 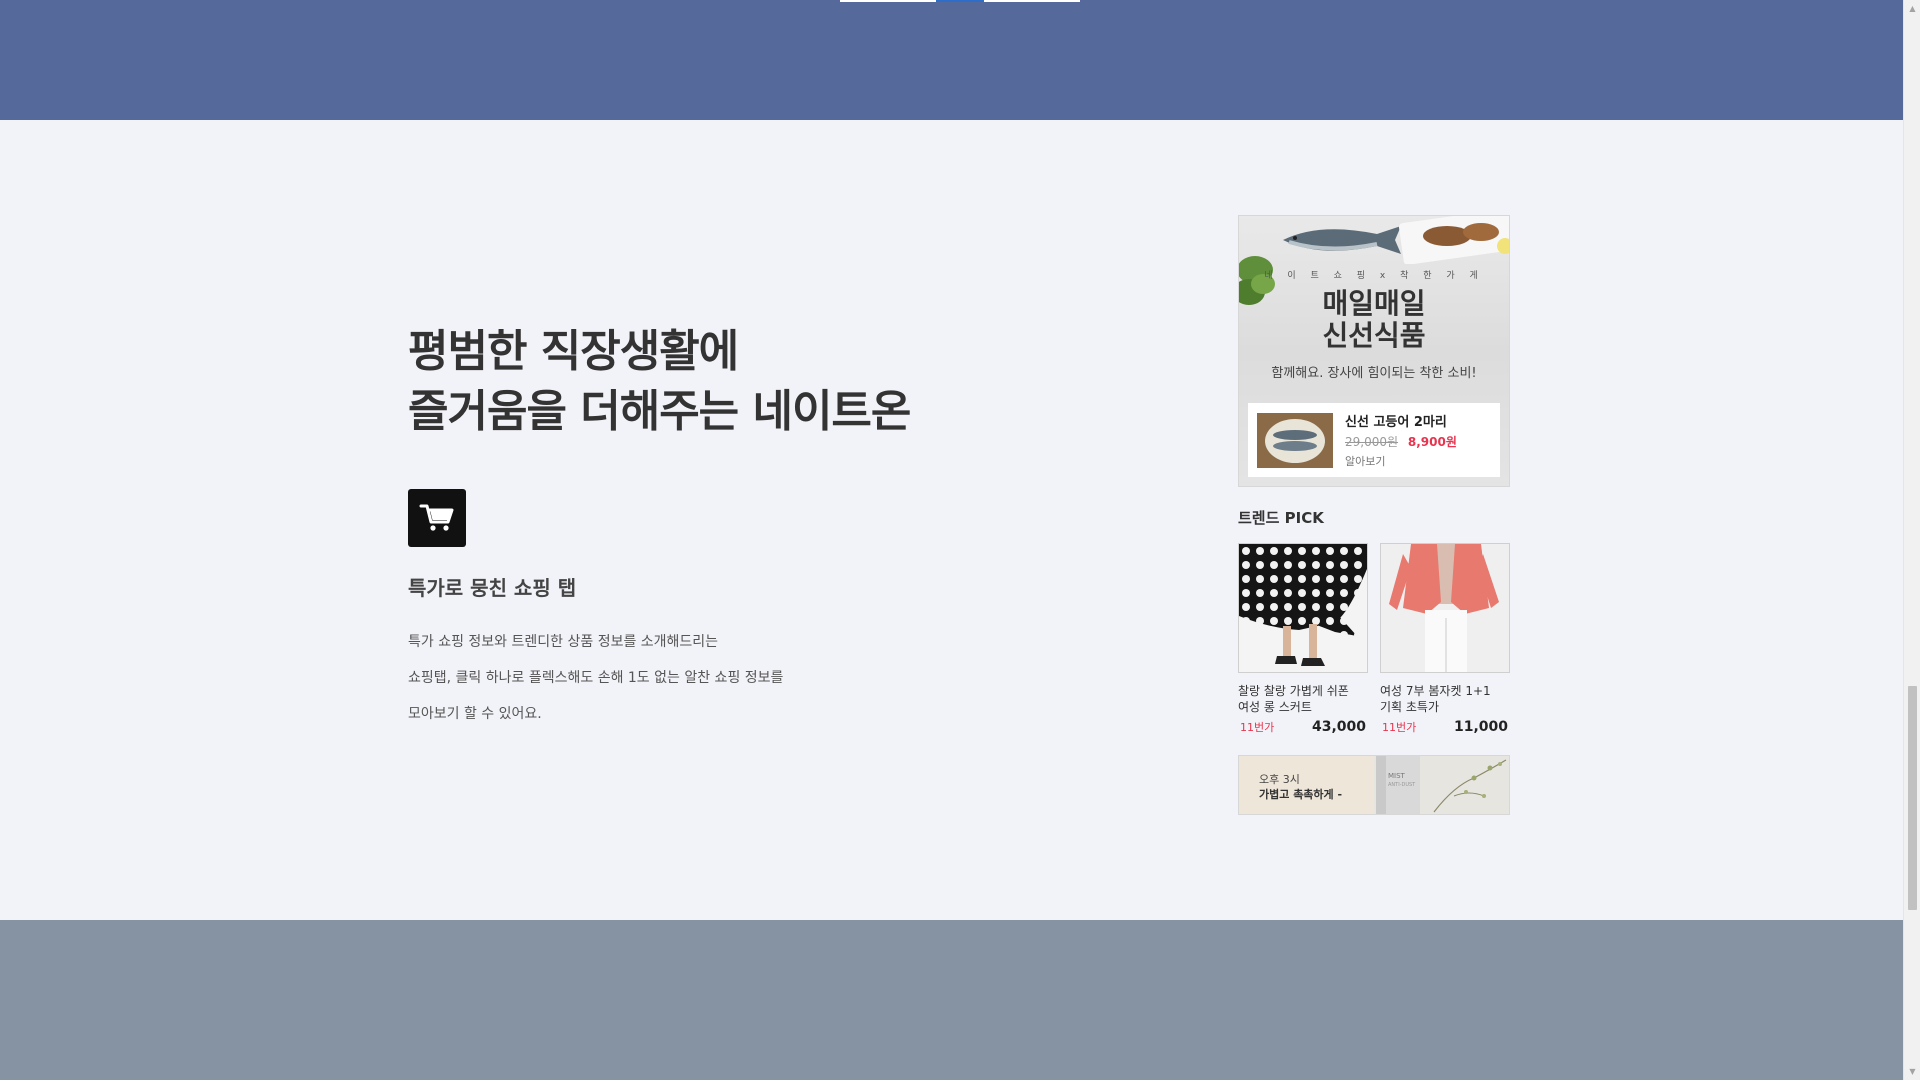 What do you see at coordinates (1303, 727) in the screenshot?
I see `trend-item-meta: 11번가 43,000` at bounding box center [1303, 727].